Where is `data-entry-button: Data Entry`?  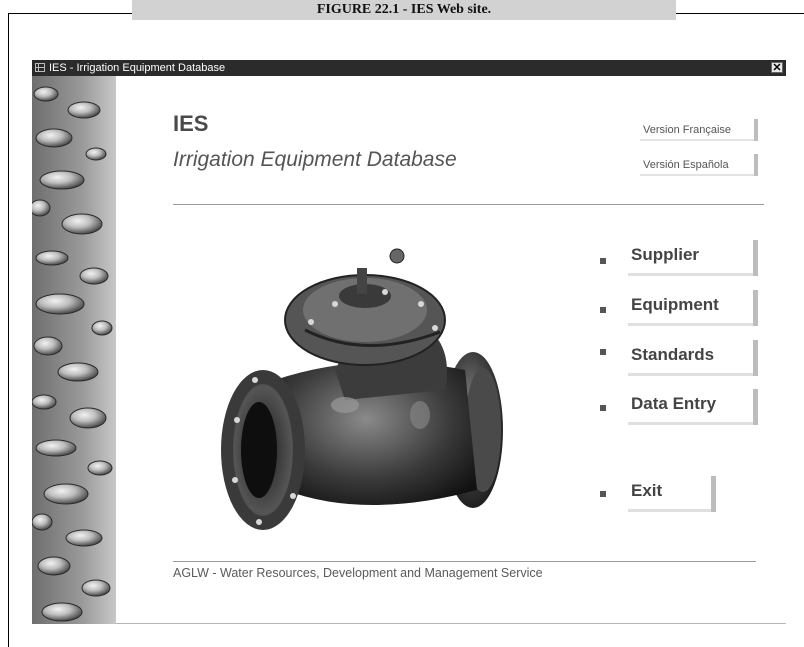
data-entry-button: Data Entry is located at coordinates (693, 407).